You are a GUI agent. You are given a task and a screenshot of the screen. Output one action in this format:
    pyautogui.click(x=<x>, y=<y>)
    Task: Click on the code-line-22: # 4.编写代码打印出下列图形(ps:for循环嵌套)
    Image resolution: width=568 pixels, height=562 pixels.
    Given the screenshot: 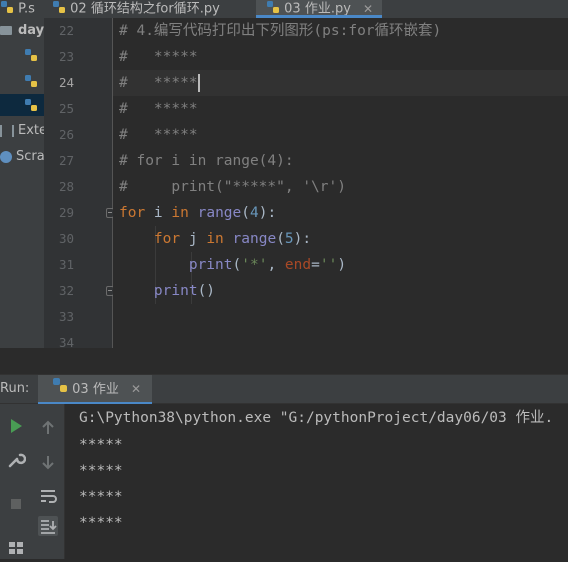 What is the action you would take?
    pyautogui.click(x=280, y=31)
    